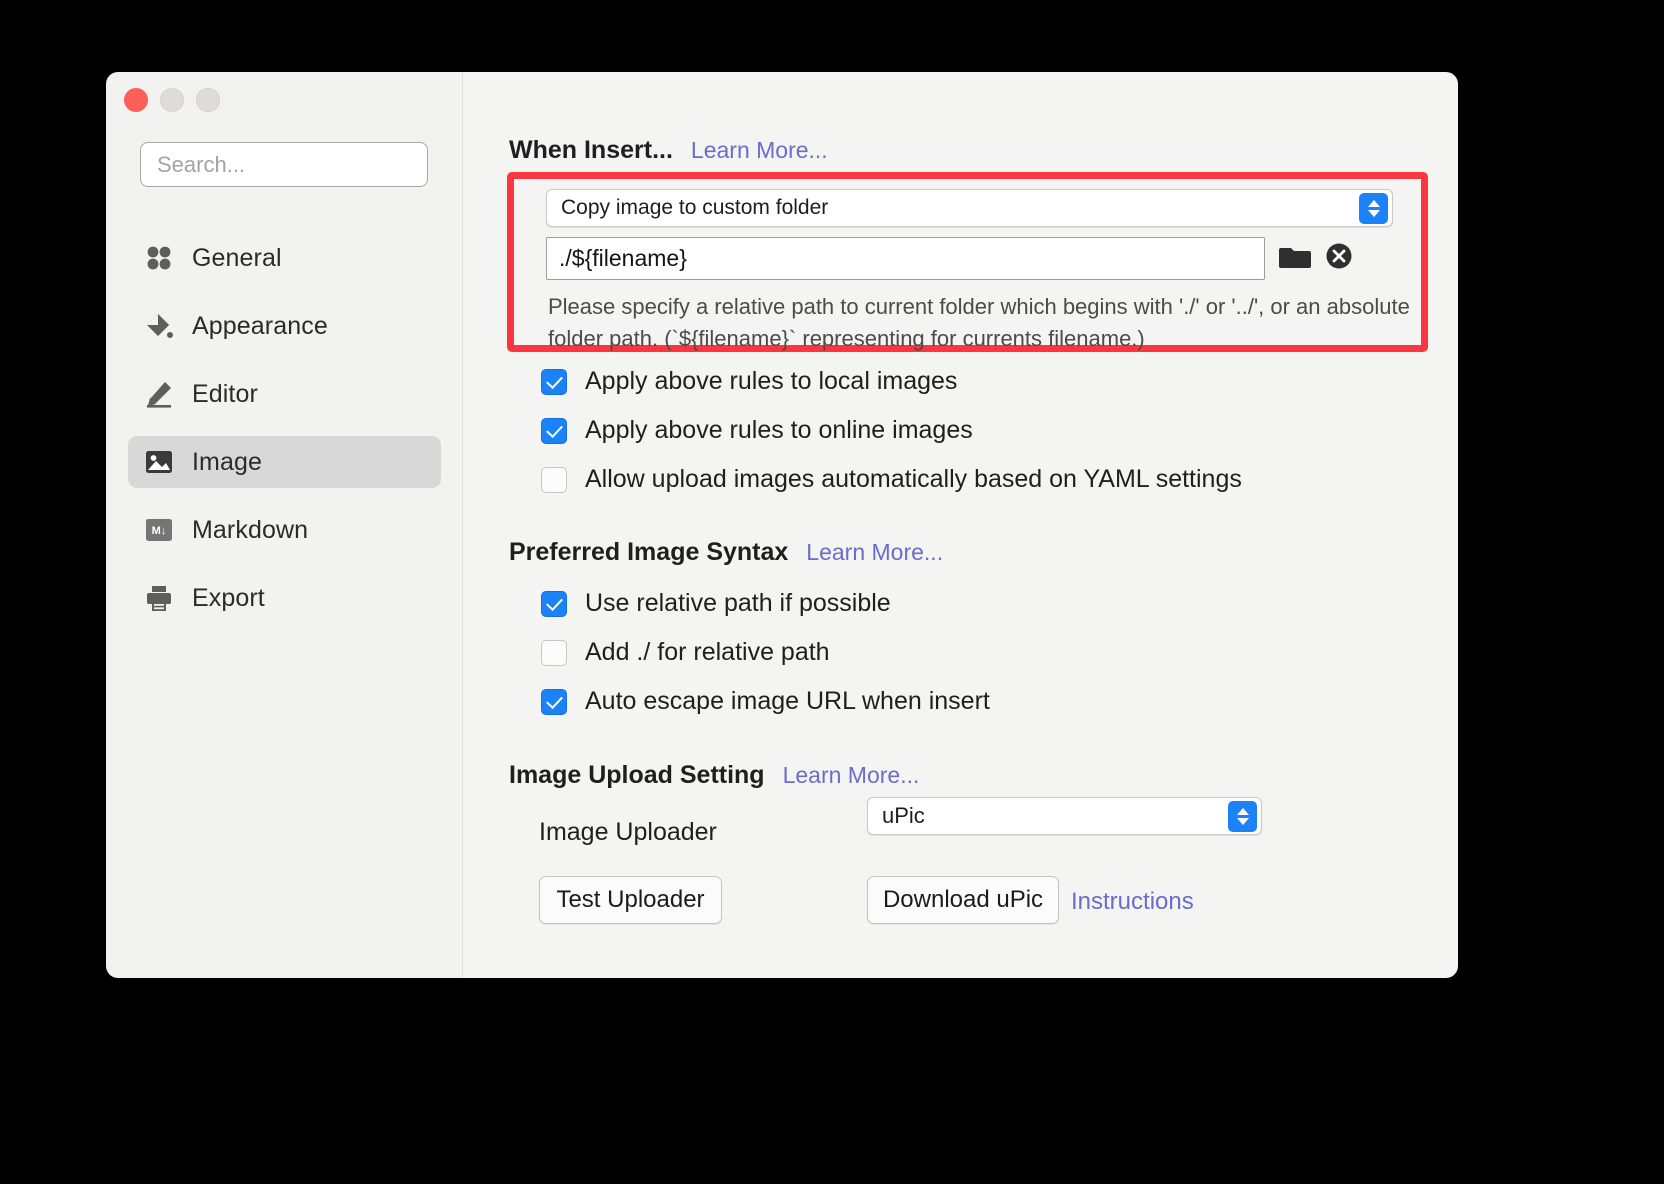 This screenshot has width=1664, height=1184. What do you see at coordinates (159, 258) in the screenshot?
I see `four-dots-icon` at bounding box center [159, 258].